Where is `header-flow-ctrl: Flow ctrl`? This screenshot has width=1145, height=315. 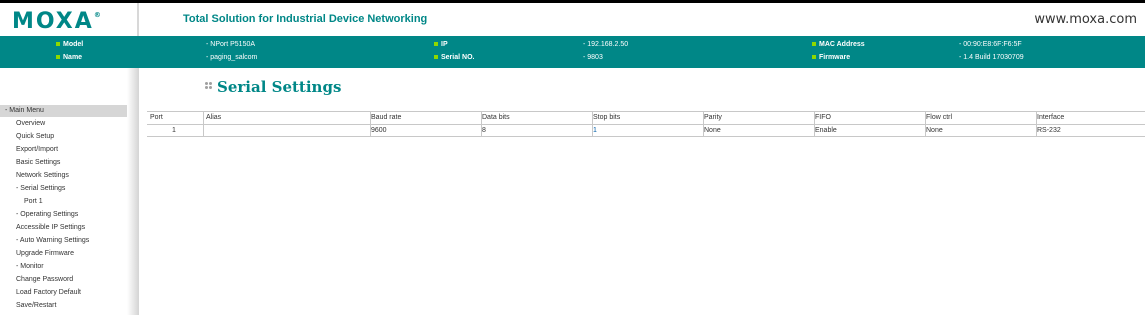 header-flow-ctrl: Flow ctrl is located at coordinates (939, 117).